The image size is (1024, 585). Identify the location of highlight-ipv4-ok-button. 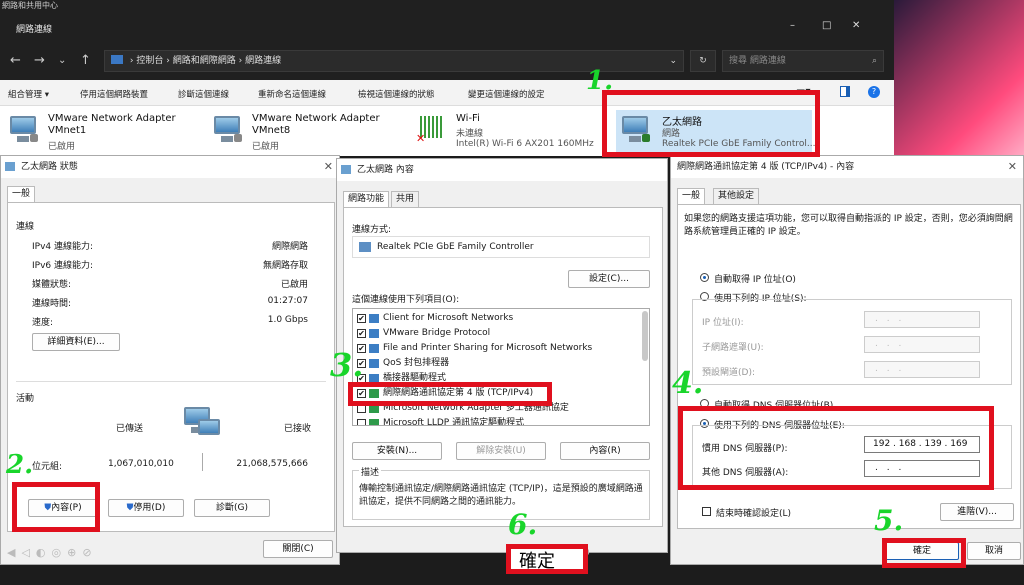
(924, 553).